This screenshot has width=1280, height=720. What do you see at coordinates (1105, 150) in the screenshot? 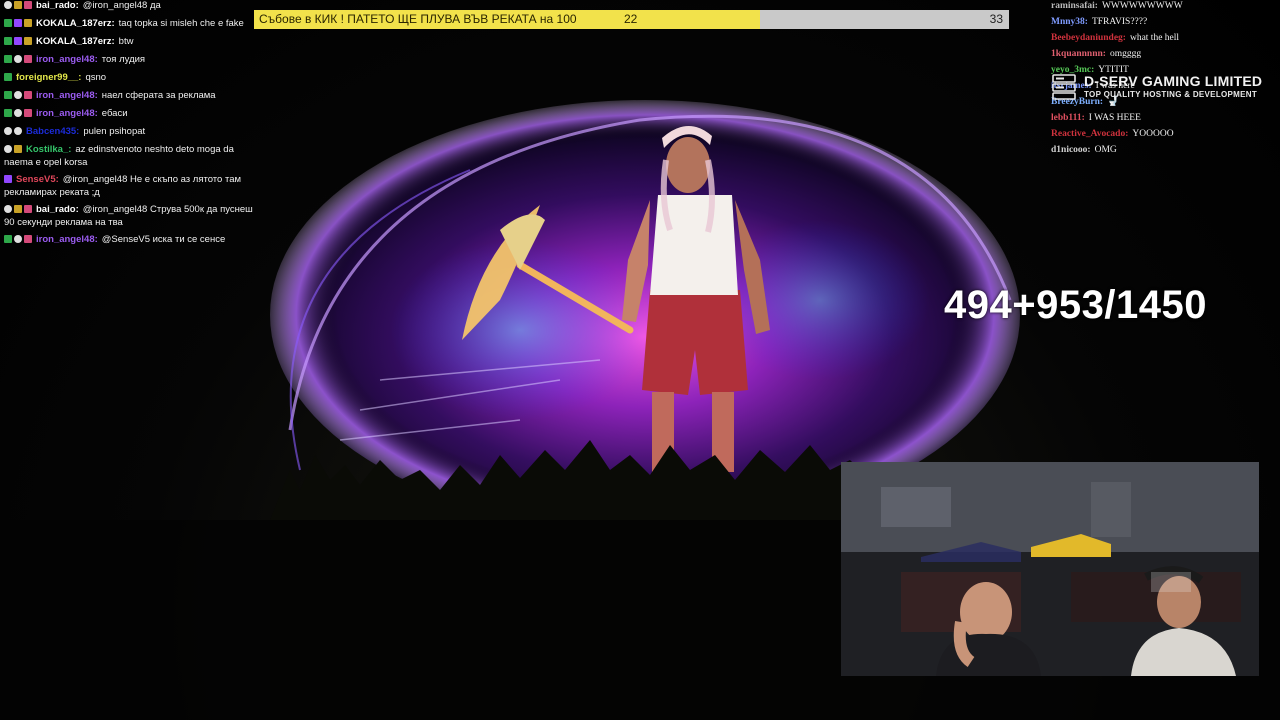
I see `chat-text: OMG` at bounding box center [1105, 150].